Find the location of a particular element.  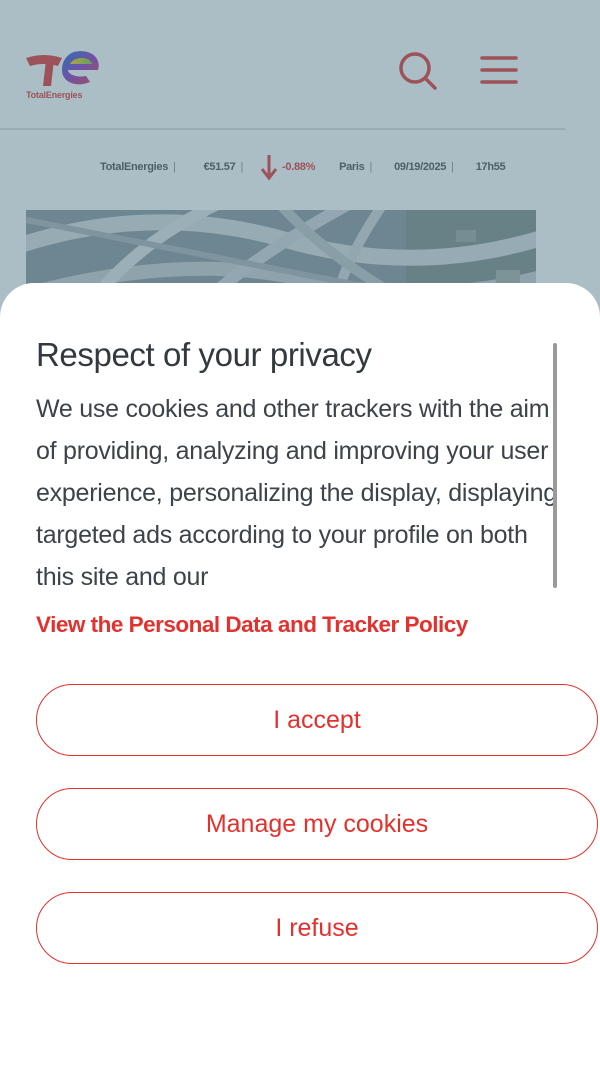

consent-scrollbar is located at coordinates (555, 465).